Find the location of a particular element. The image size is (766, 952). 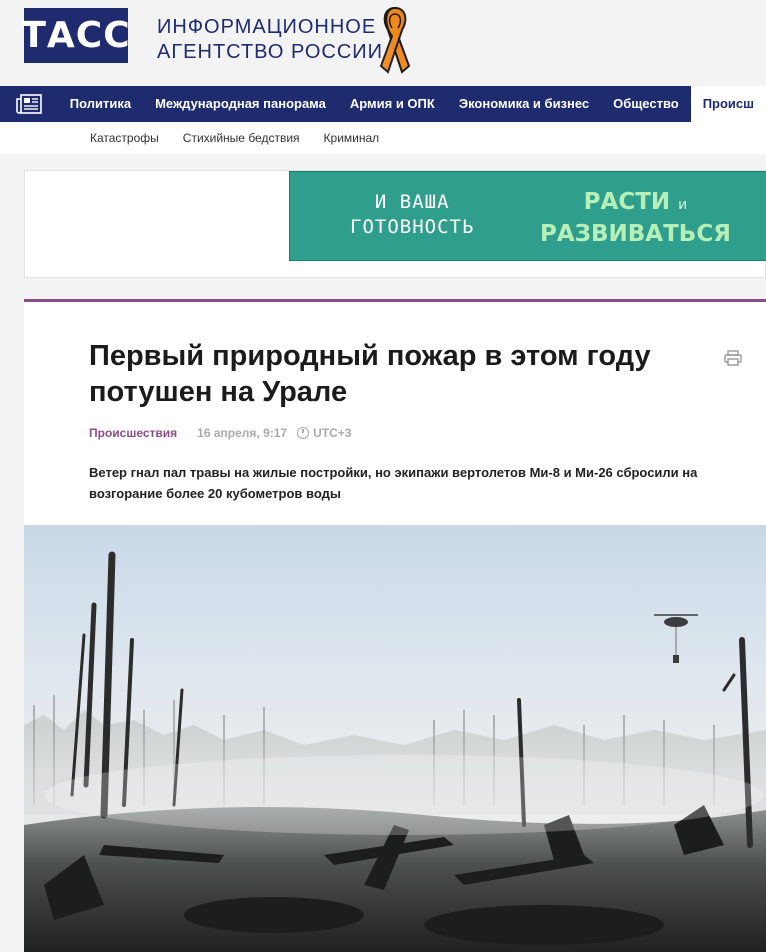

agency-name: ИНФОРМАЦИОННОЕ АГЕНТСТВО РОССИИ is located at coordinates (270, 40).